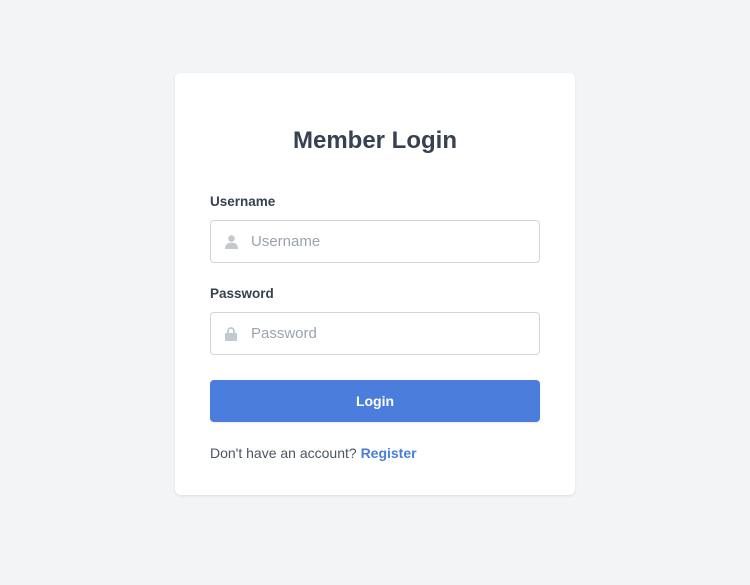  Describe the element at coordinates (242, 293) in the screenshot. I see `password-label: Password` at that location.